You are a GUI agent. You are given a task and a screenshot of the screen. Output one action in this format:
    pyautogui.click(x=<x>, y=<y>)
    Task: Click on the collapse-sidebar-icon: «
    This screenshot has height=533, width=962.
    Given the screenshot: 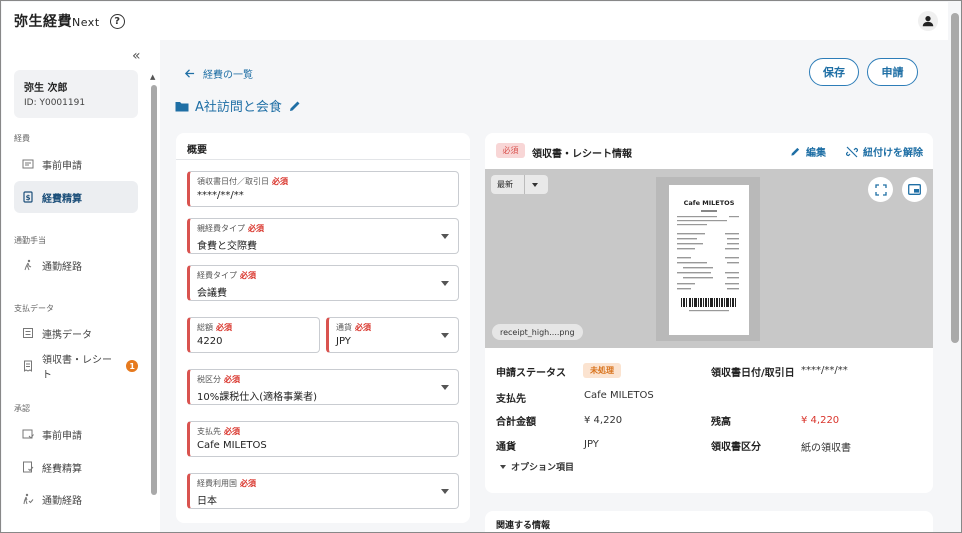 What is the action you would take?
    pyautogui.click(x=136, y=56)
    